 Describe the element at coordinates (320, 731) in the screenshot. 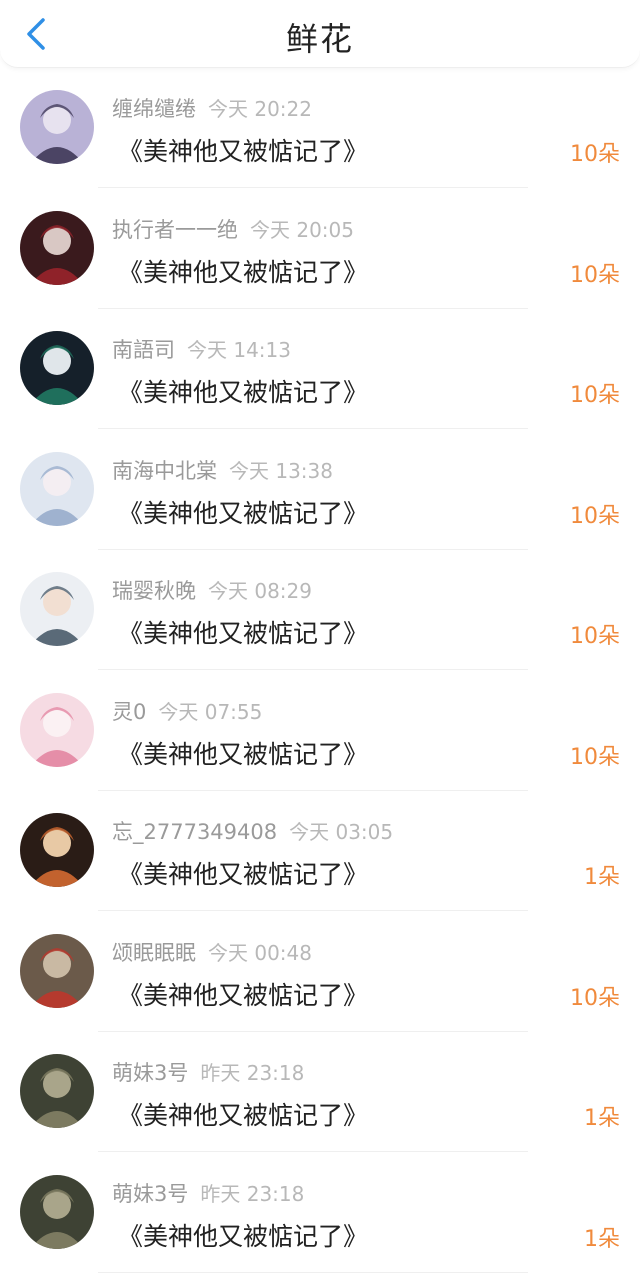

I see `list-item: 灵0 今天 07:55 《美神他又被惦记了》 10朵` at that location.